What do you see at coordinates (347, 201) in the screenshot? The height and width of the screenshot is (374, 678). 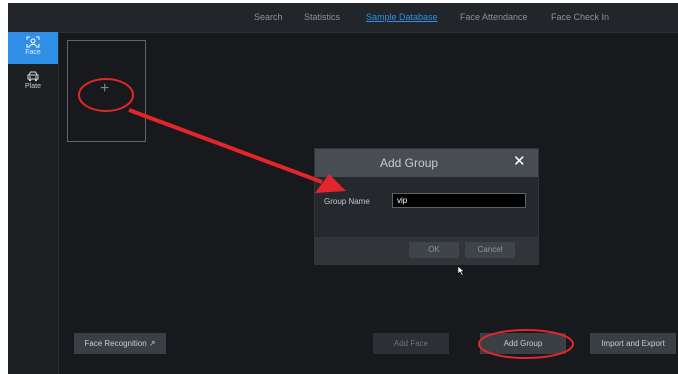 I see `group-name-label: Group Name` at bounding box center [347, 201].